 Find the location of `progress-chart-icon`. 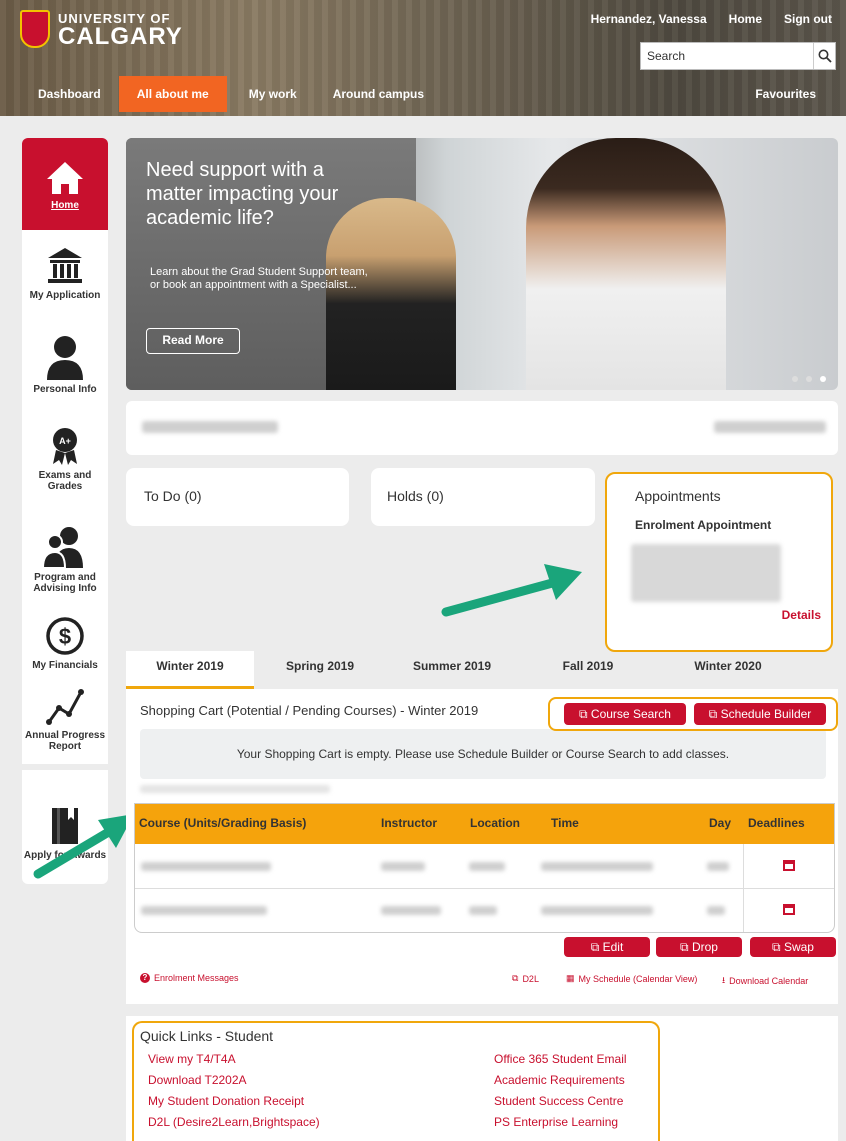

progress-chart-icon is located at coordinates (65, 706).